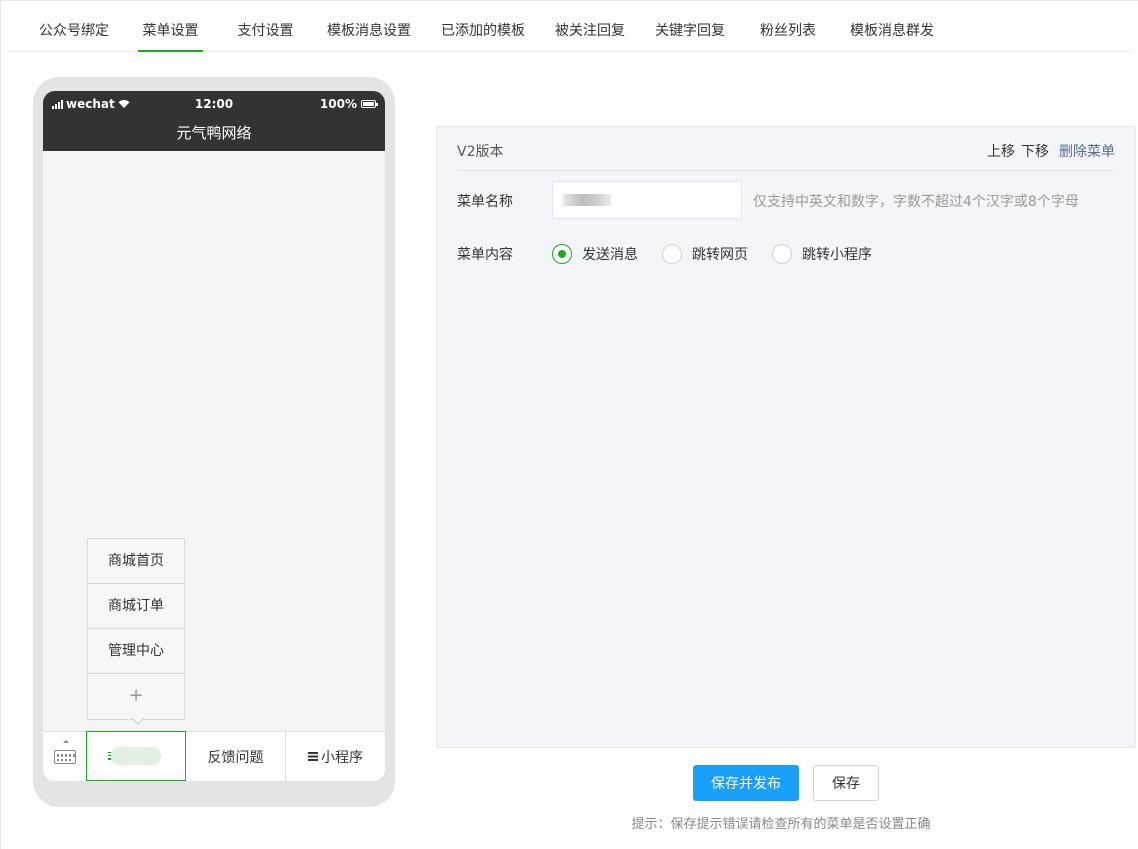  Describe the element at coordinates (590, 36) in the screenshot. I see `tab-follow-reply: 被关注回复` at that location.